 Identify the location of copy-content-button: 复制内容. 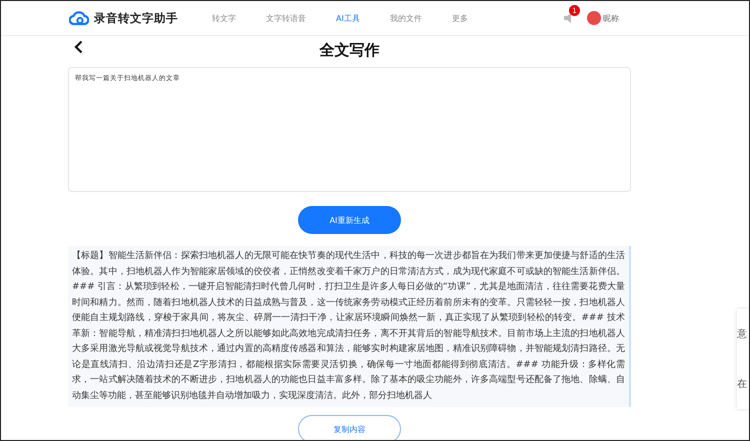
(349, 427).